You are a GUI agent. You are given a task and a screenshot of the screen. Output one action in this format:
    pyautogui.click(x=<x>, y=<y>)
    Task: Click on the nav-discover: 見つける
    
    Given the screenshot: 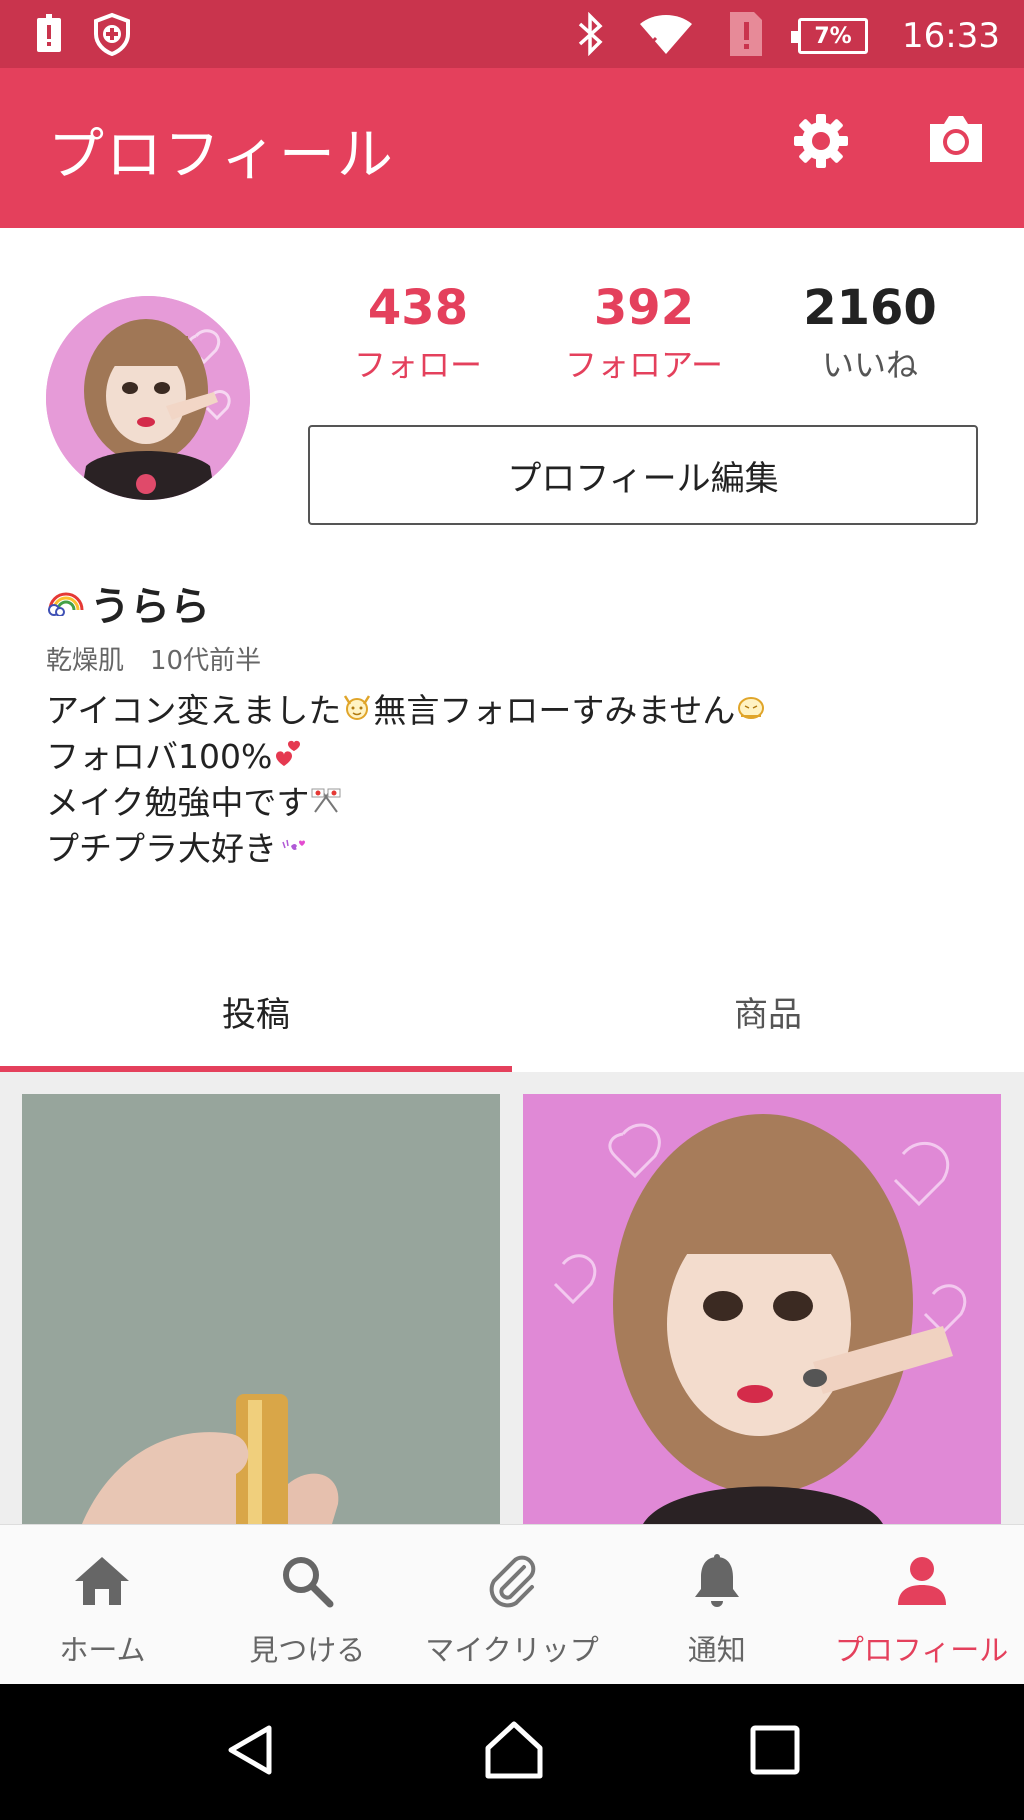 What is the action you would take?
    pyautogui.click(x=307, y=1604)
    